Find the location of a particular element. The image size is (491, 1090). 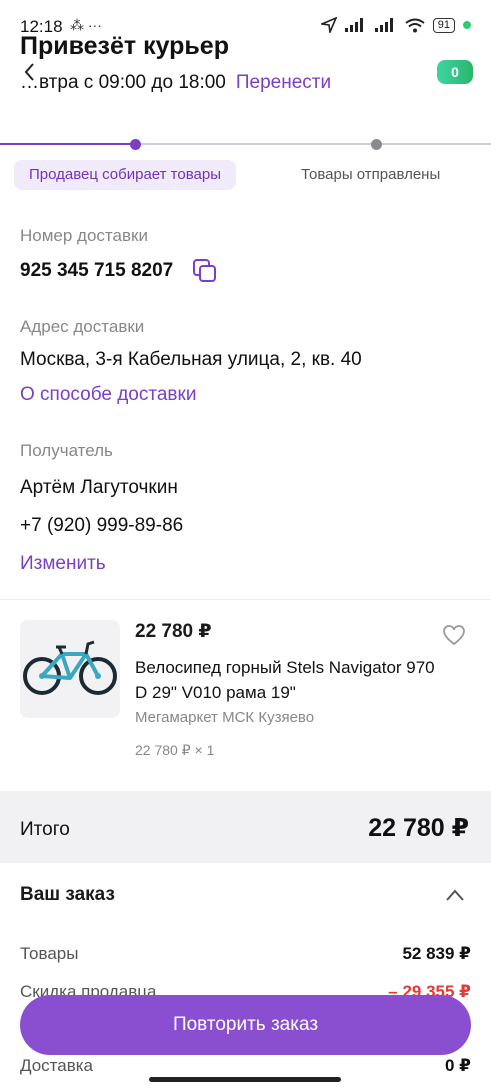

progress-done-line is located at coordinates (68, 144).